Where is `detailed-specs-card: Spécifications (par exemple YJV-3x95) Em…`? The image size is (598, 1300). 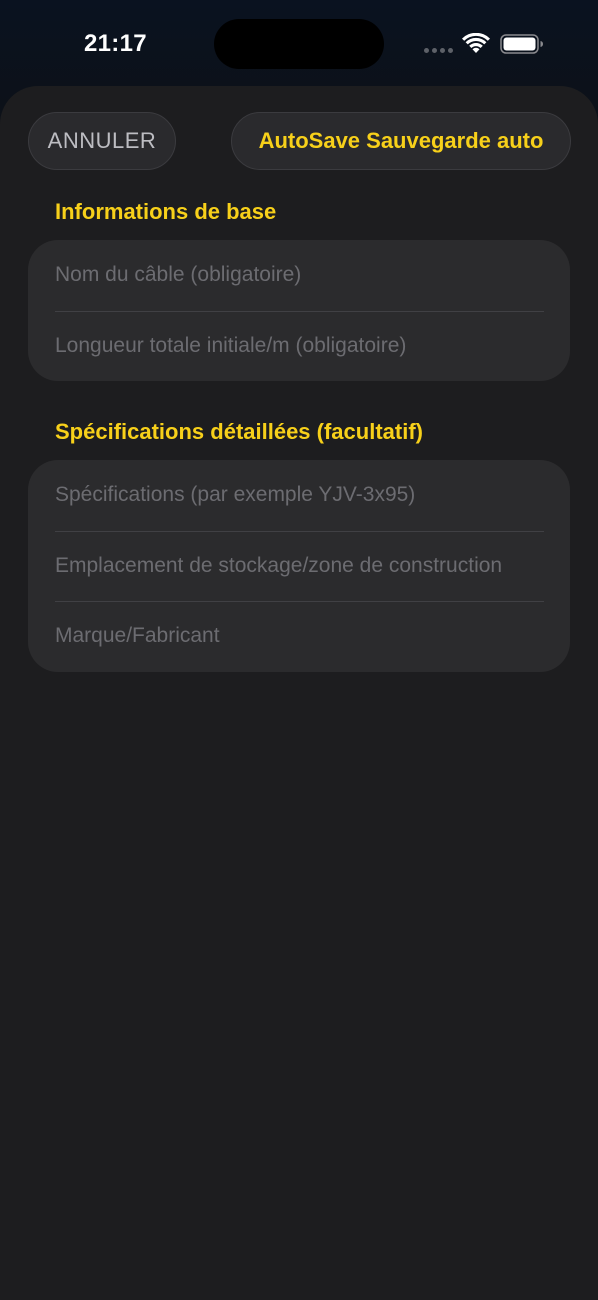
detailed-specs-card: Spécifications (par exemple YJV-3x95) Em… is located at coordinates (299, 566).